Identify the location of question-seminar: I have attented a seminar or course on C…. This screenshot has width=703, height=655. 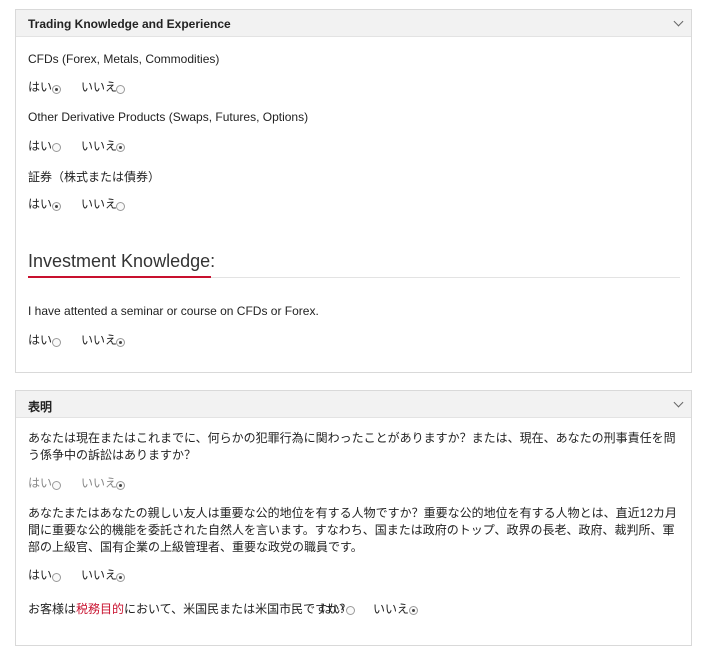
(173, 311).